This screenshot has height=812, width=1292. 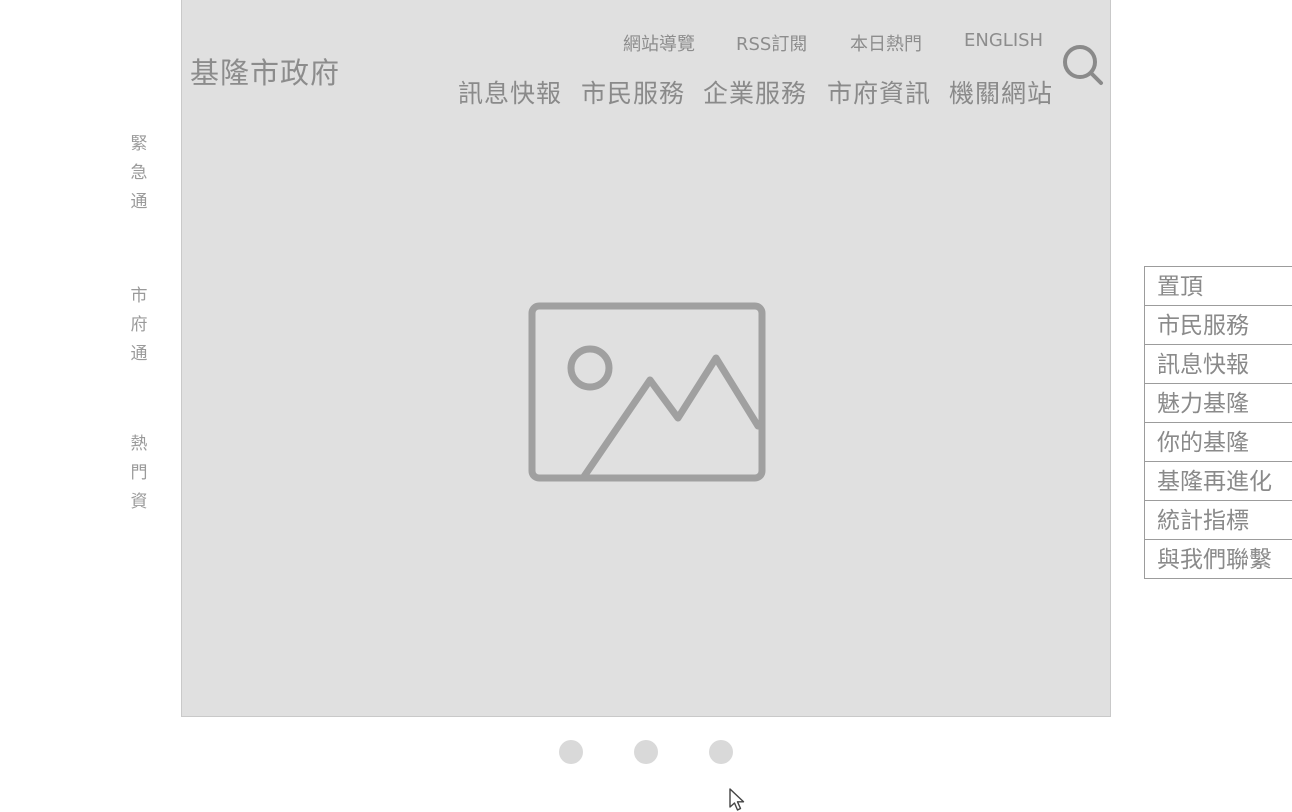 I want to click on rail-char: 門, so click(x=139, y=473).